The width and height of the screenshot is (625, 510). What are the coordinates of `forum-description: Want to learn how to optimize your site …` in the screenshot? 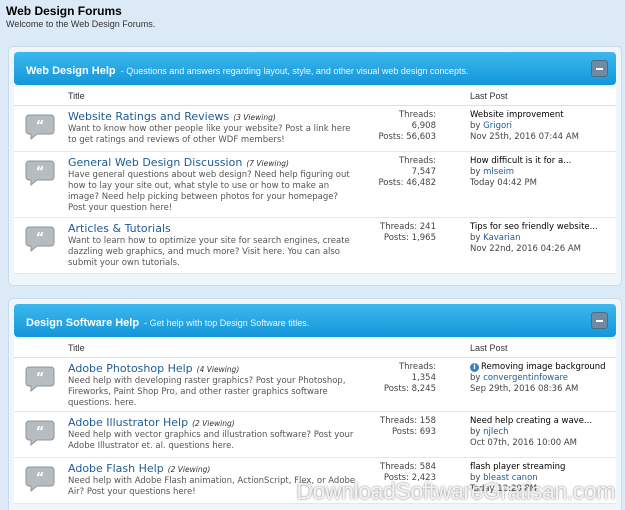 It's located at (209, 252).